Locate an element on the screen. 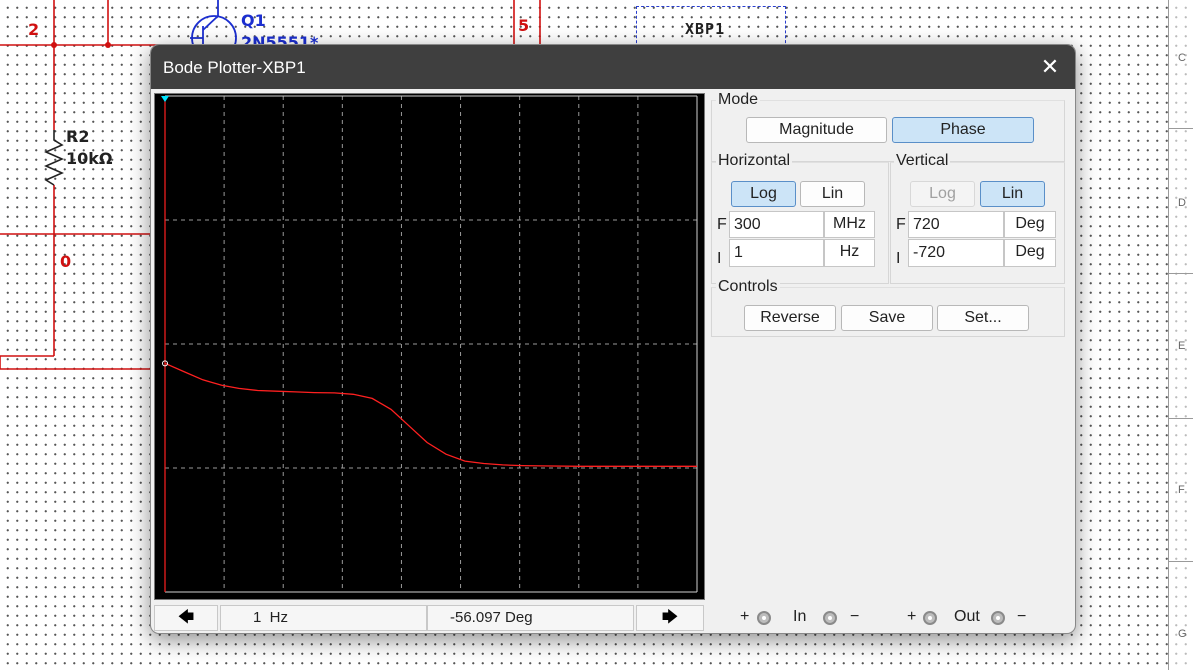 Image resolution: width=1193 pixels, height=670 pixels. horizontal-final-label: F is located at coordinates (722, 224).